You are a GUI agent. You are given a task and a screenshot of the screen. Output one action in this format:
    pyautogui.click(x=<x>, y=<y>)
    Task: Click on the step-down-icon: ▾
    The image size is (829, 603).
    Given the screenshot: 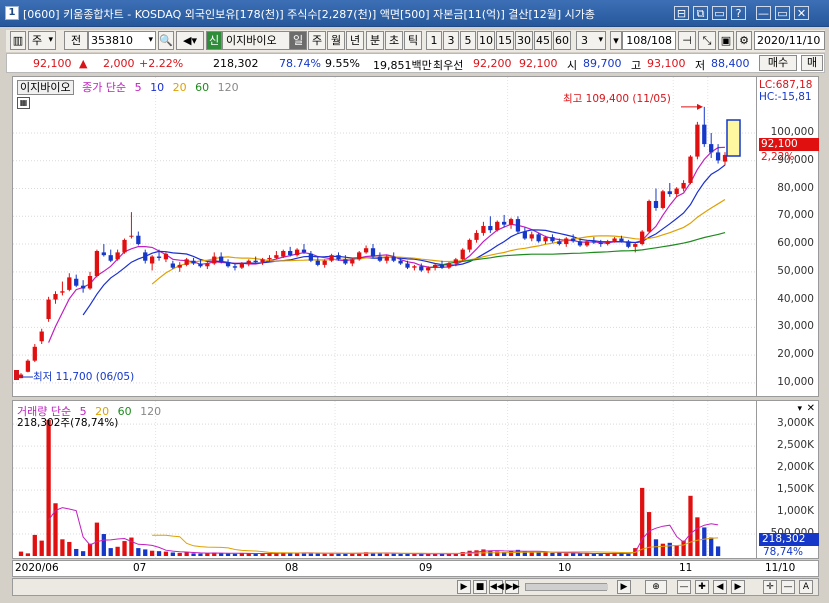 What is the action you would take?
    pyautogui.click(x=616, y=40)
    